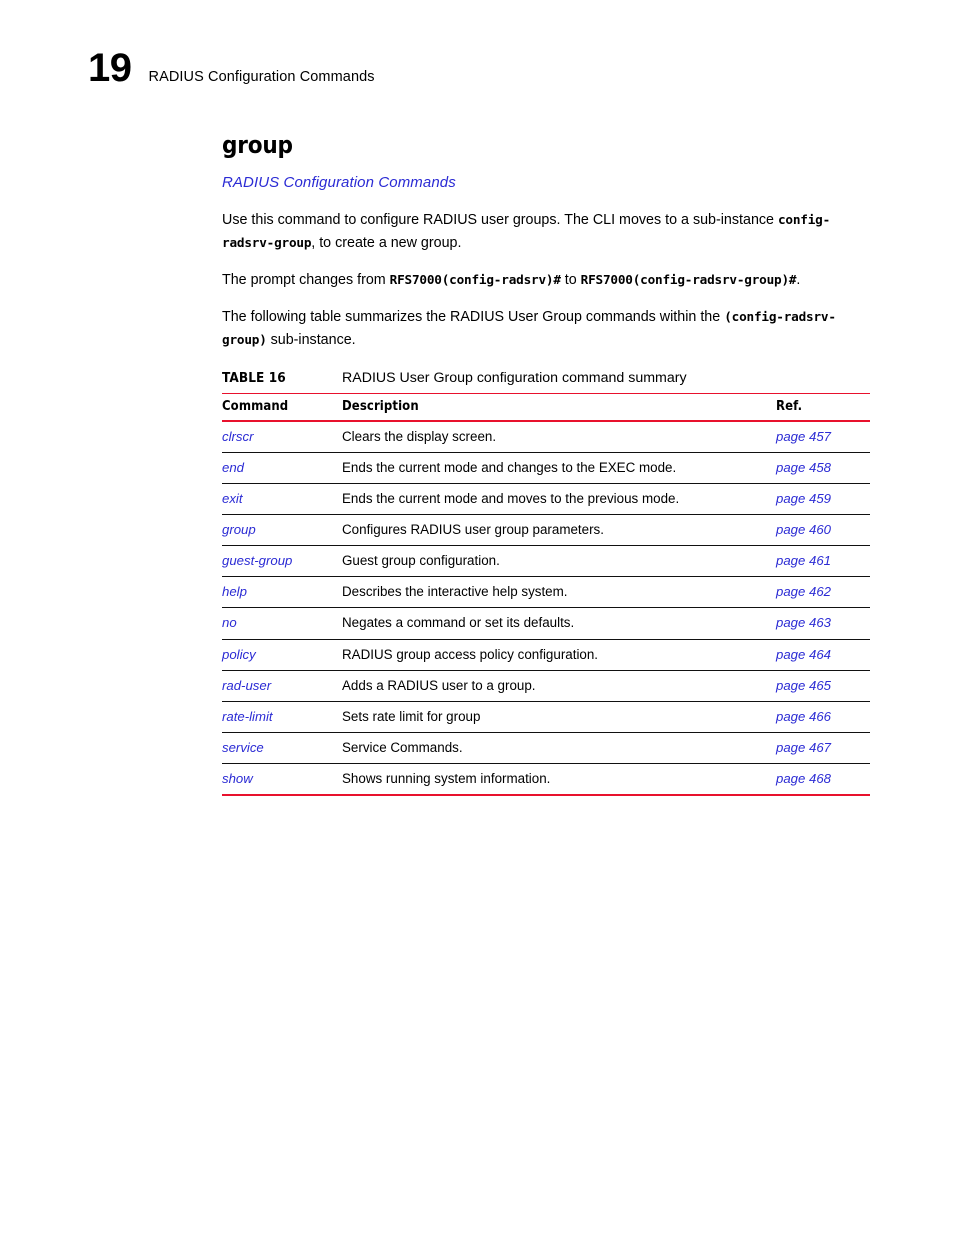  What do you see at coordinates (282, 530) in the screenshot?
I see `table-cell-command: group` at bounding box center [282, 530].